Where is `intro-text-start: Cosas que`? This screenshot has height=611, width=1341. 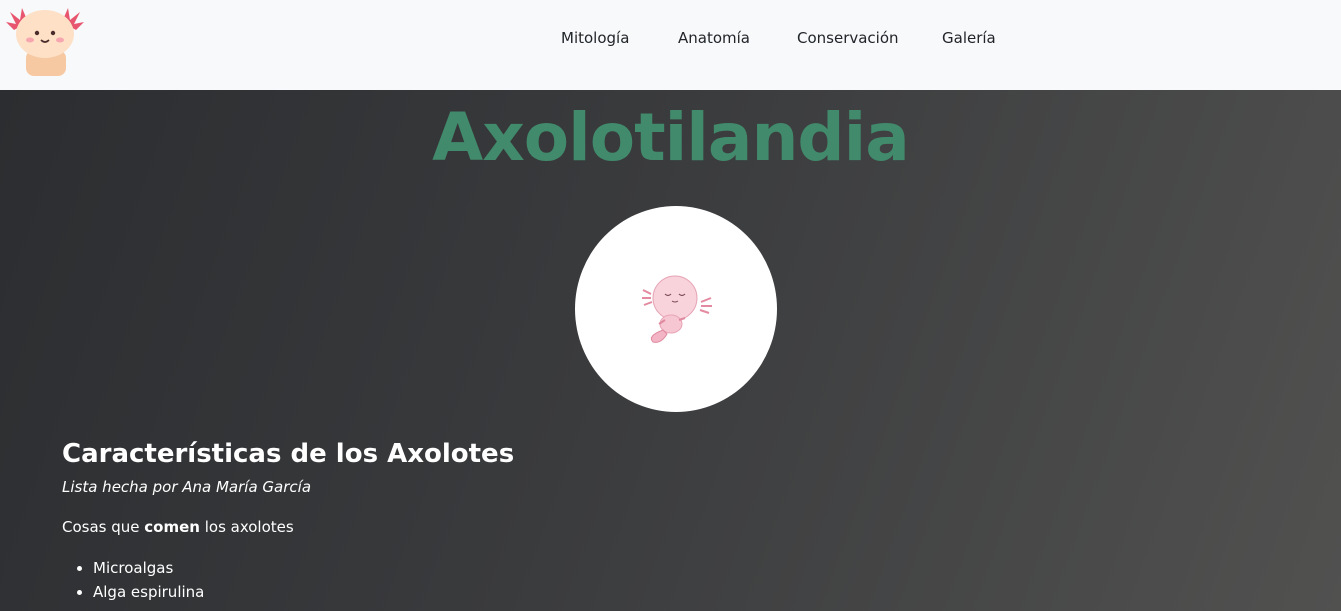
intro-text-start: Cosas que is located at coordinates (103, 527).